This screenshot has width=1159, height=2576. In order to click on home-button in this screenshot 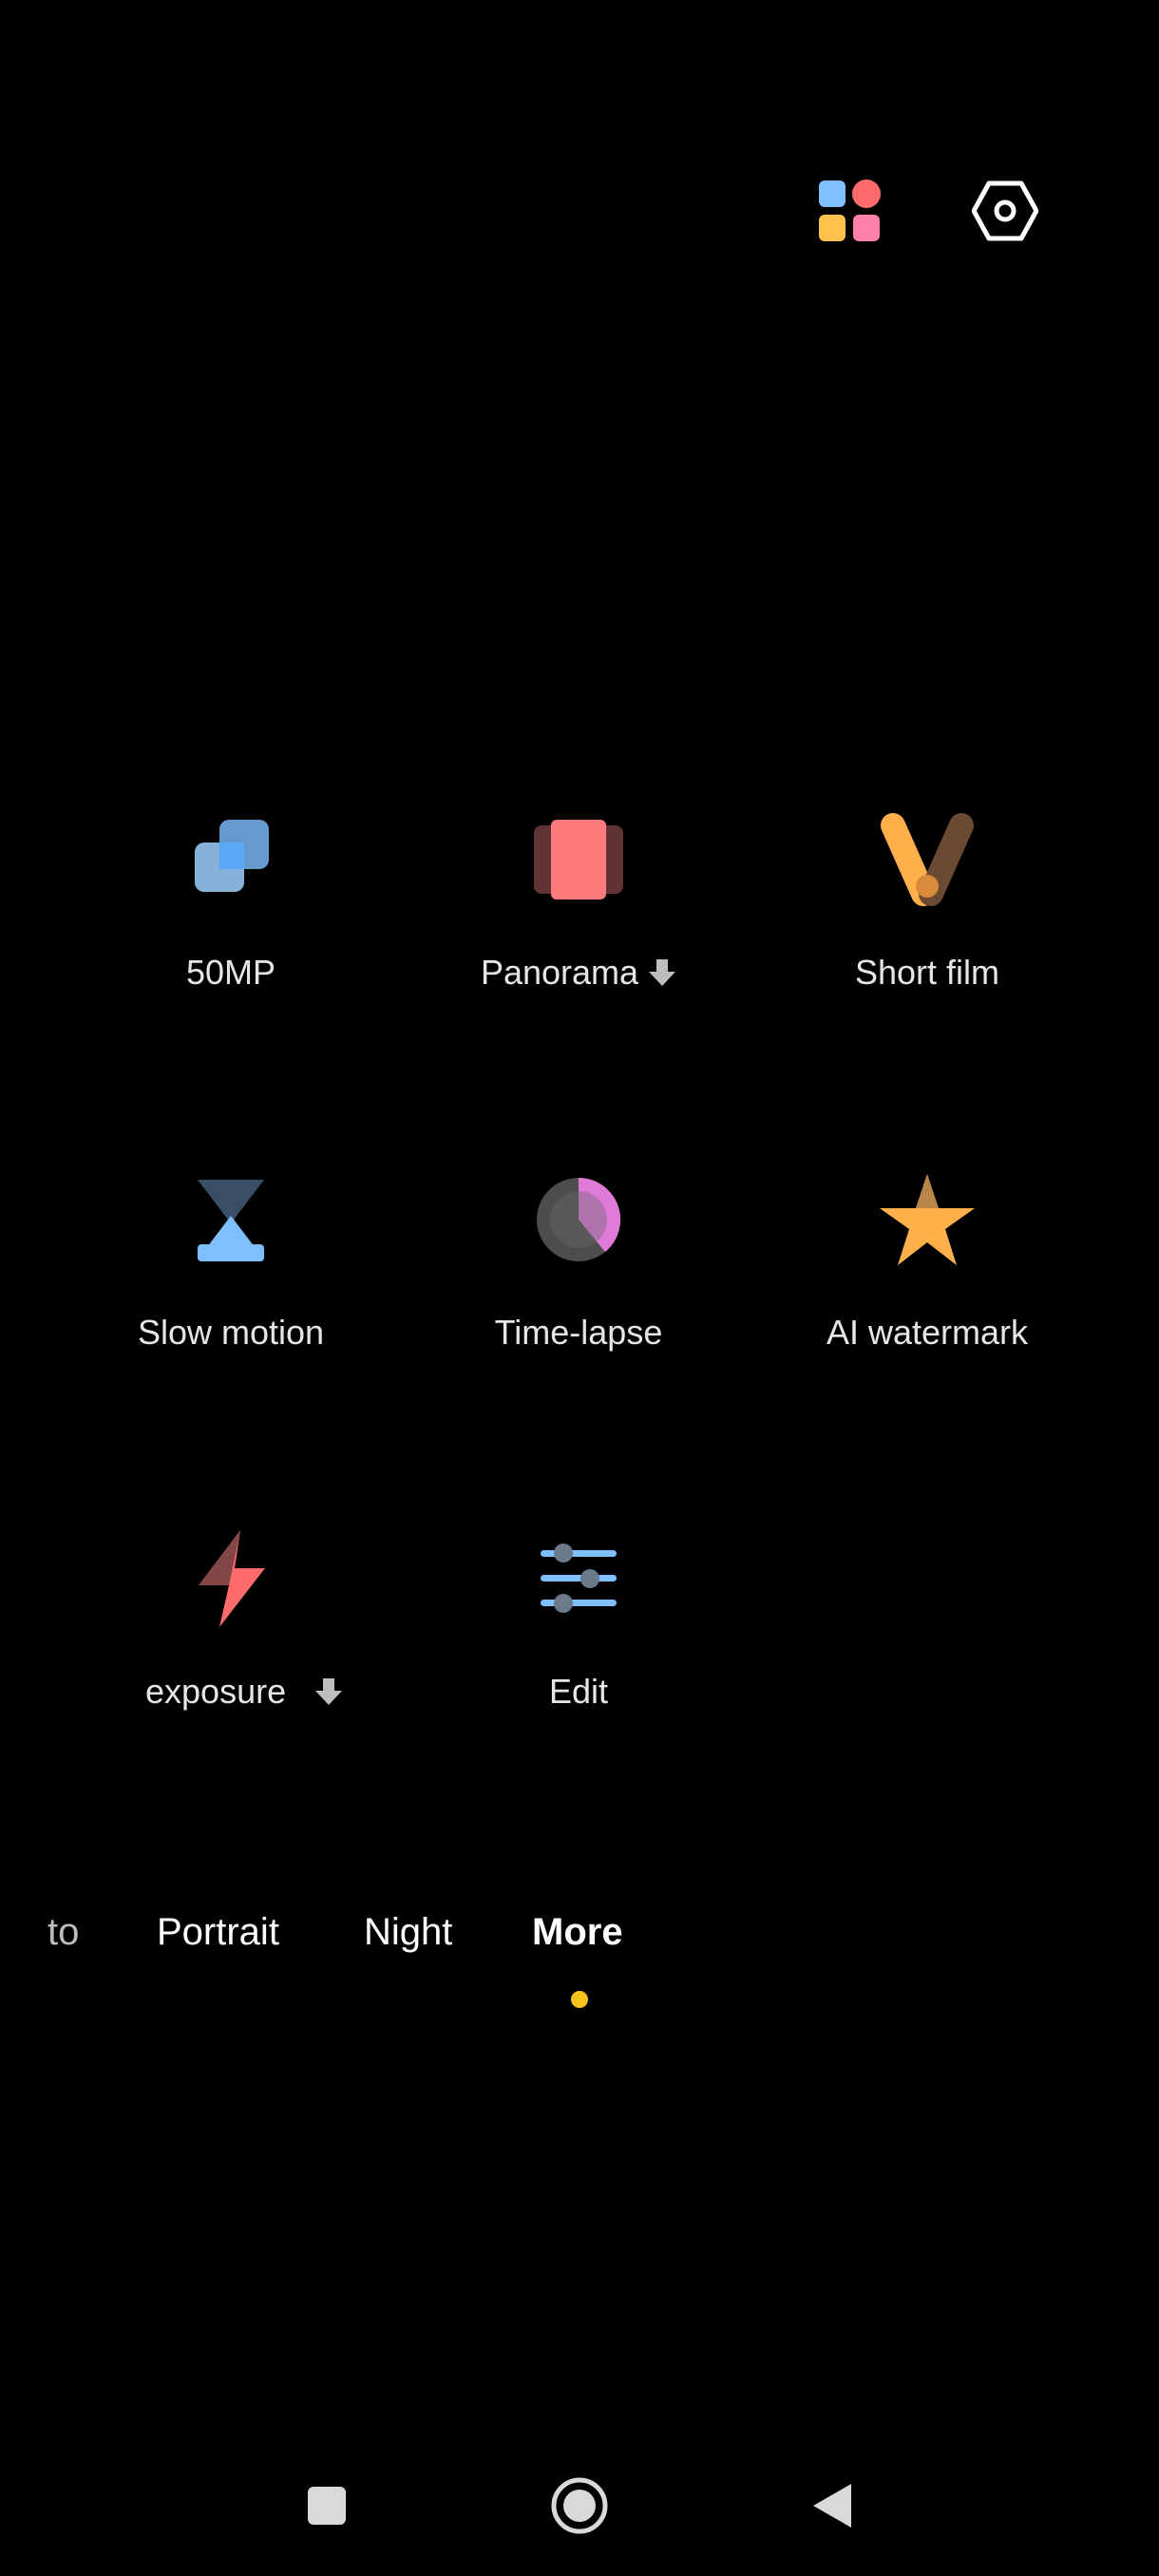, I will do `click(580, 2506)`.